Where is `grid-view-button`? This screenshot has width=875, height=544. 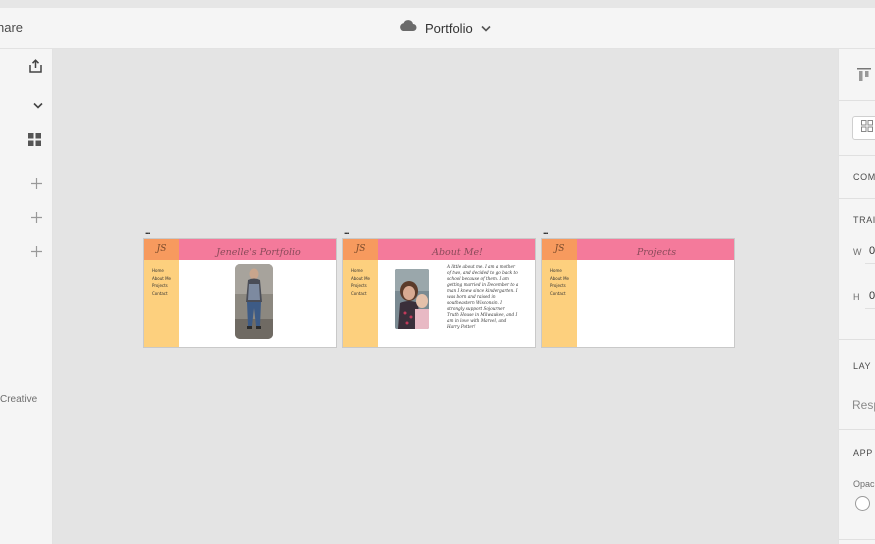 grid-view-button is located at coordinates (34, 142).